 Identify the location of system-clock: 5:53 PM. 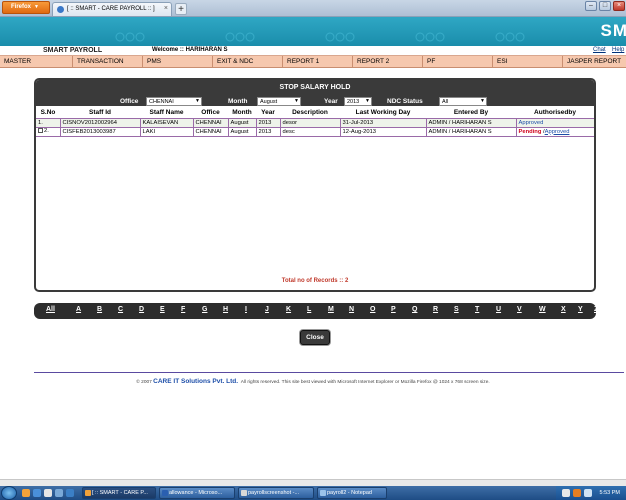
(609, 493).